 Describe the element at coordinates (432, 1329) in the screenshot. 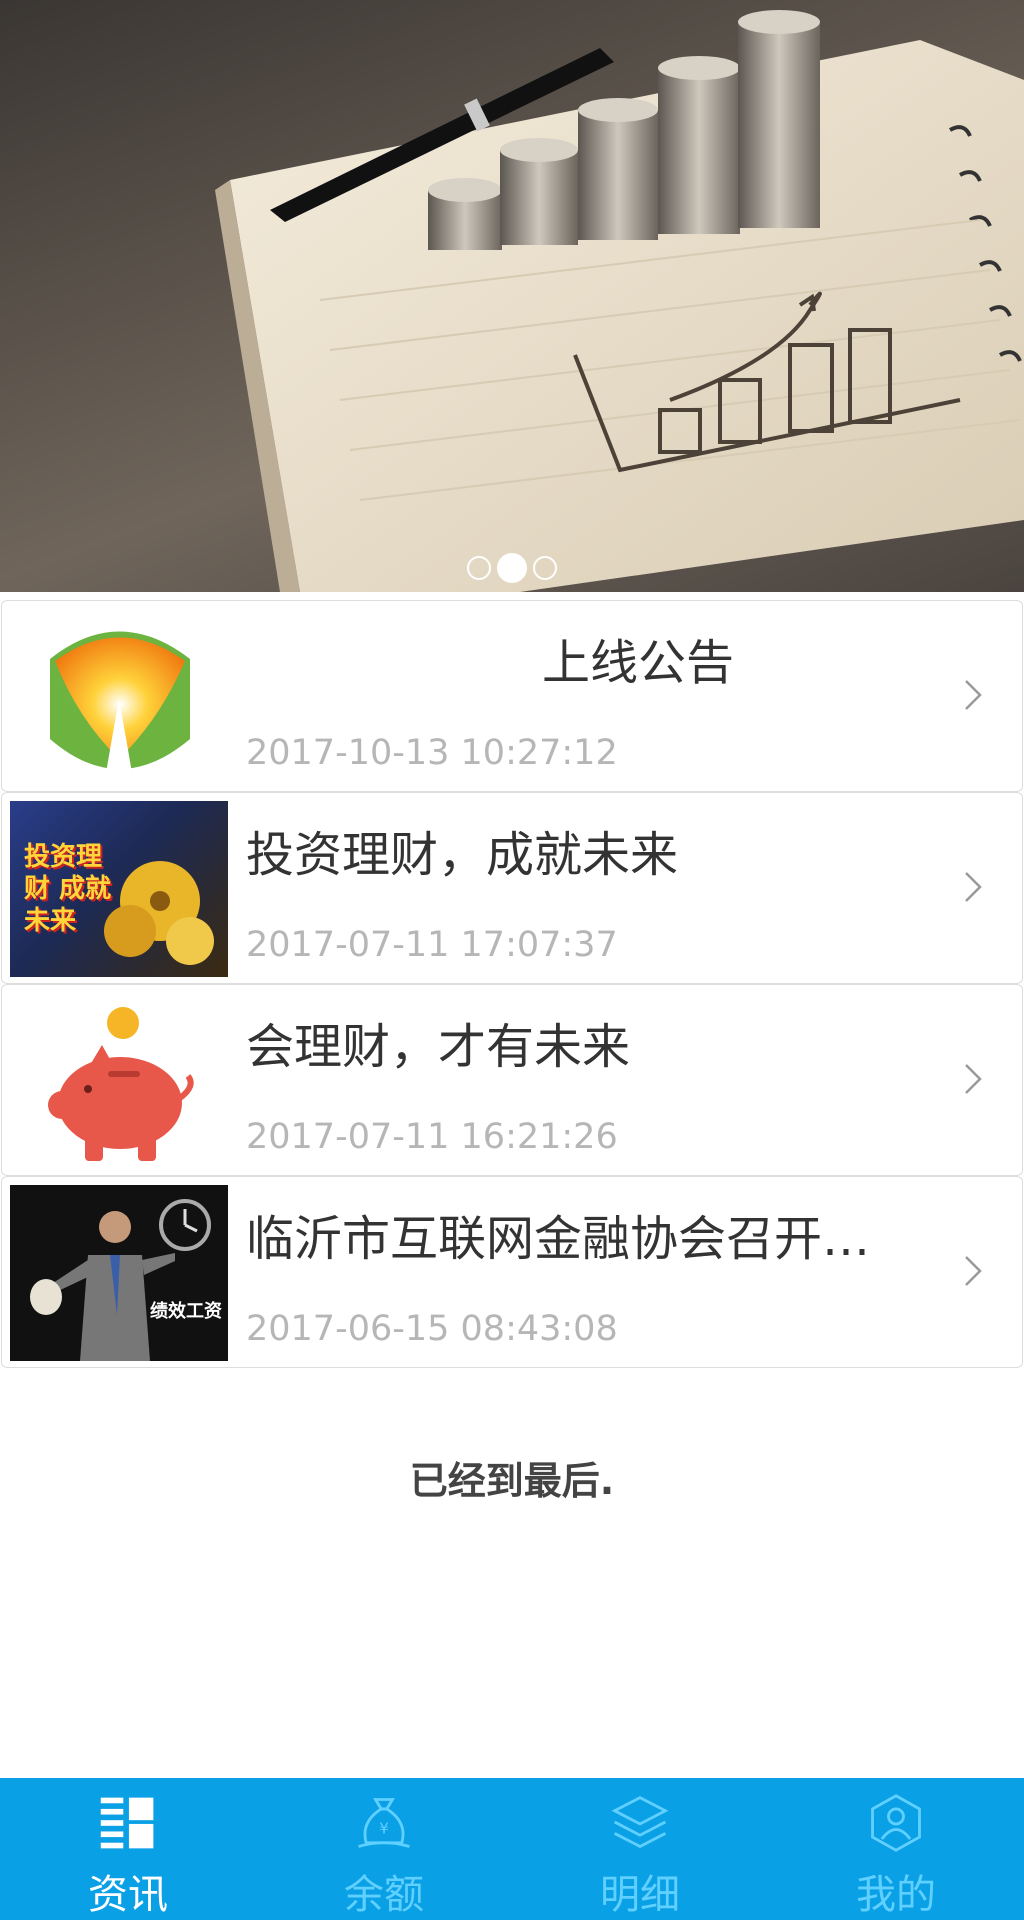

I see `news-date: 2017-06-15 08:43:08` at that location.